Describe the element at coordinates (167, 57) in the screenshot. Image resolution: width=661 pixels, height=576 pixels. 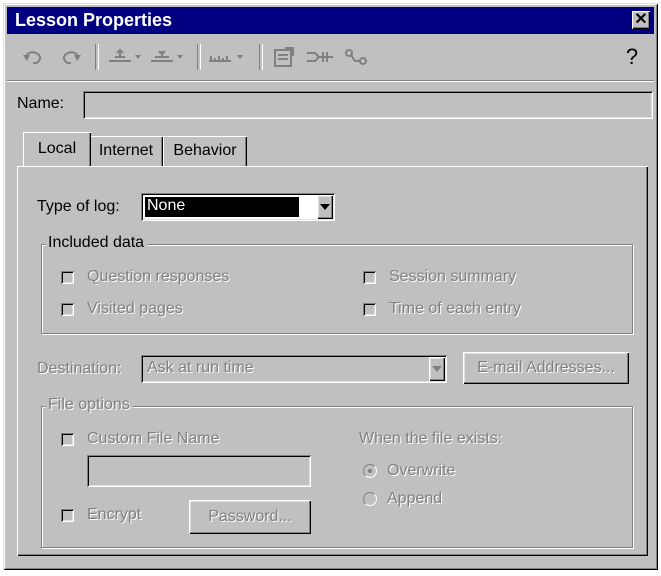
I see `outdent-icon` at that location.